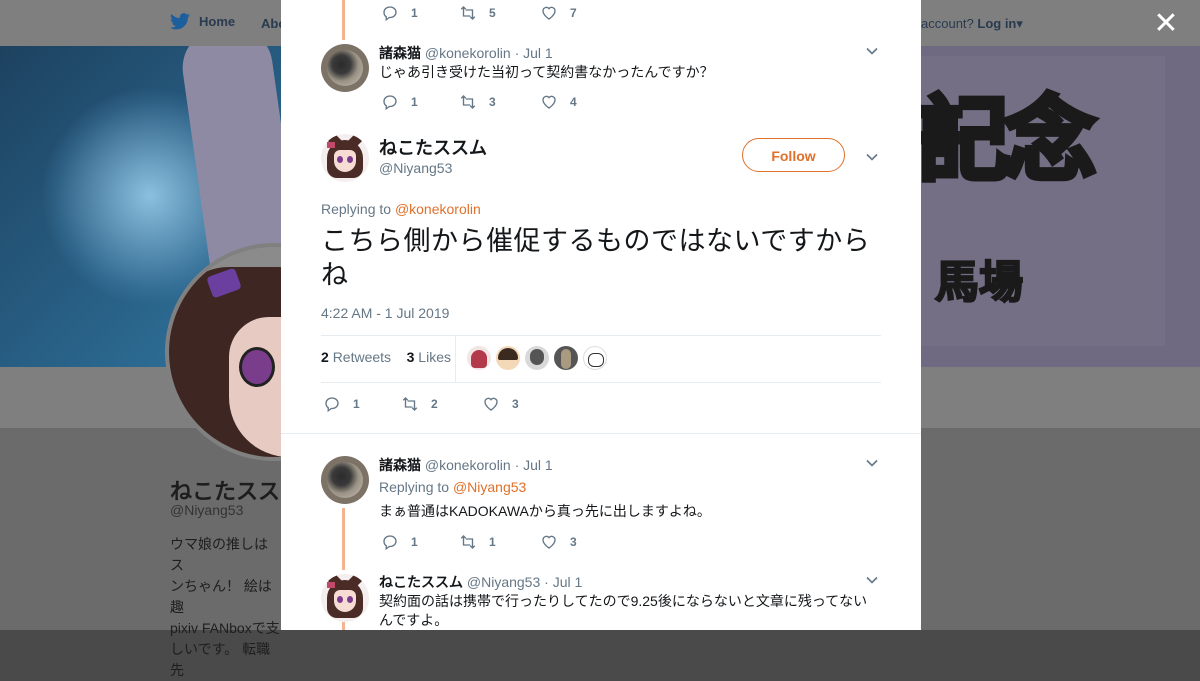 This screenshot has width=1200, height=681. What do you see at coordinates (221, 596) in the screenshot?
I see `bio-line: ンちゃん！ 絵は趣` at bounding box center [221, 596].